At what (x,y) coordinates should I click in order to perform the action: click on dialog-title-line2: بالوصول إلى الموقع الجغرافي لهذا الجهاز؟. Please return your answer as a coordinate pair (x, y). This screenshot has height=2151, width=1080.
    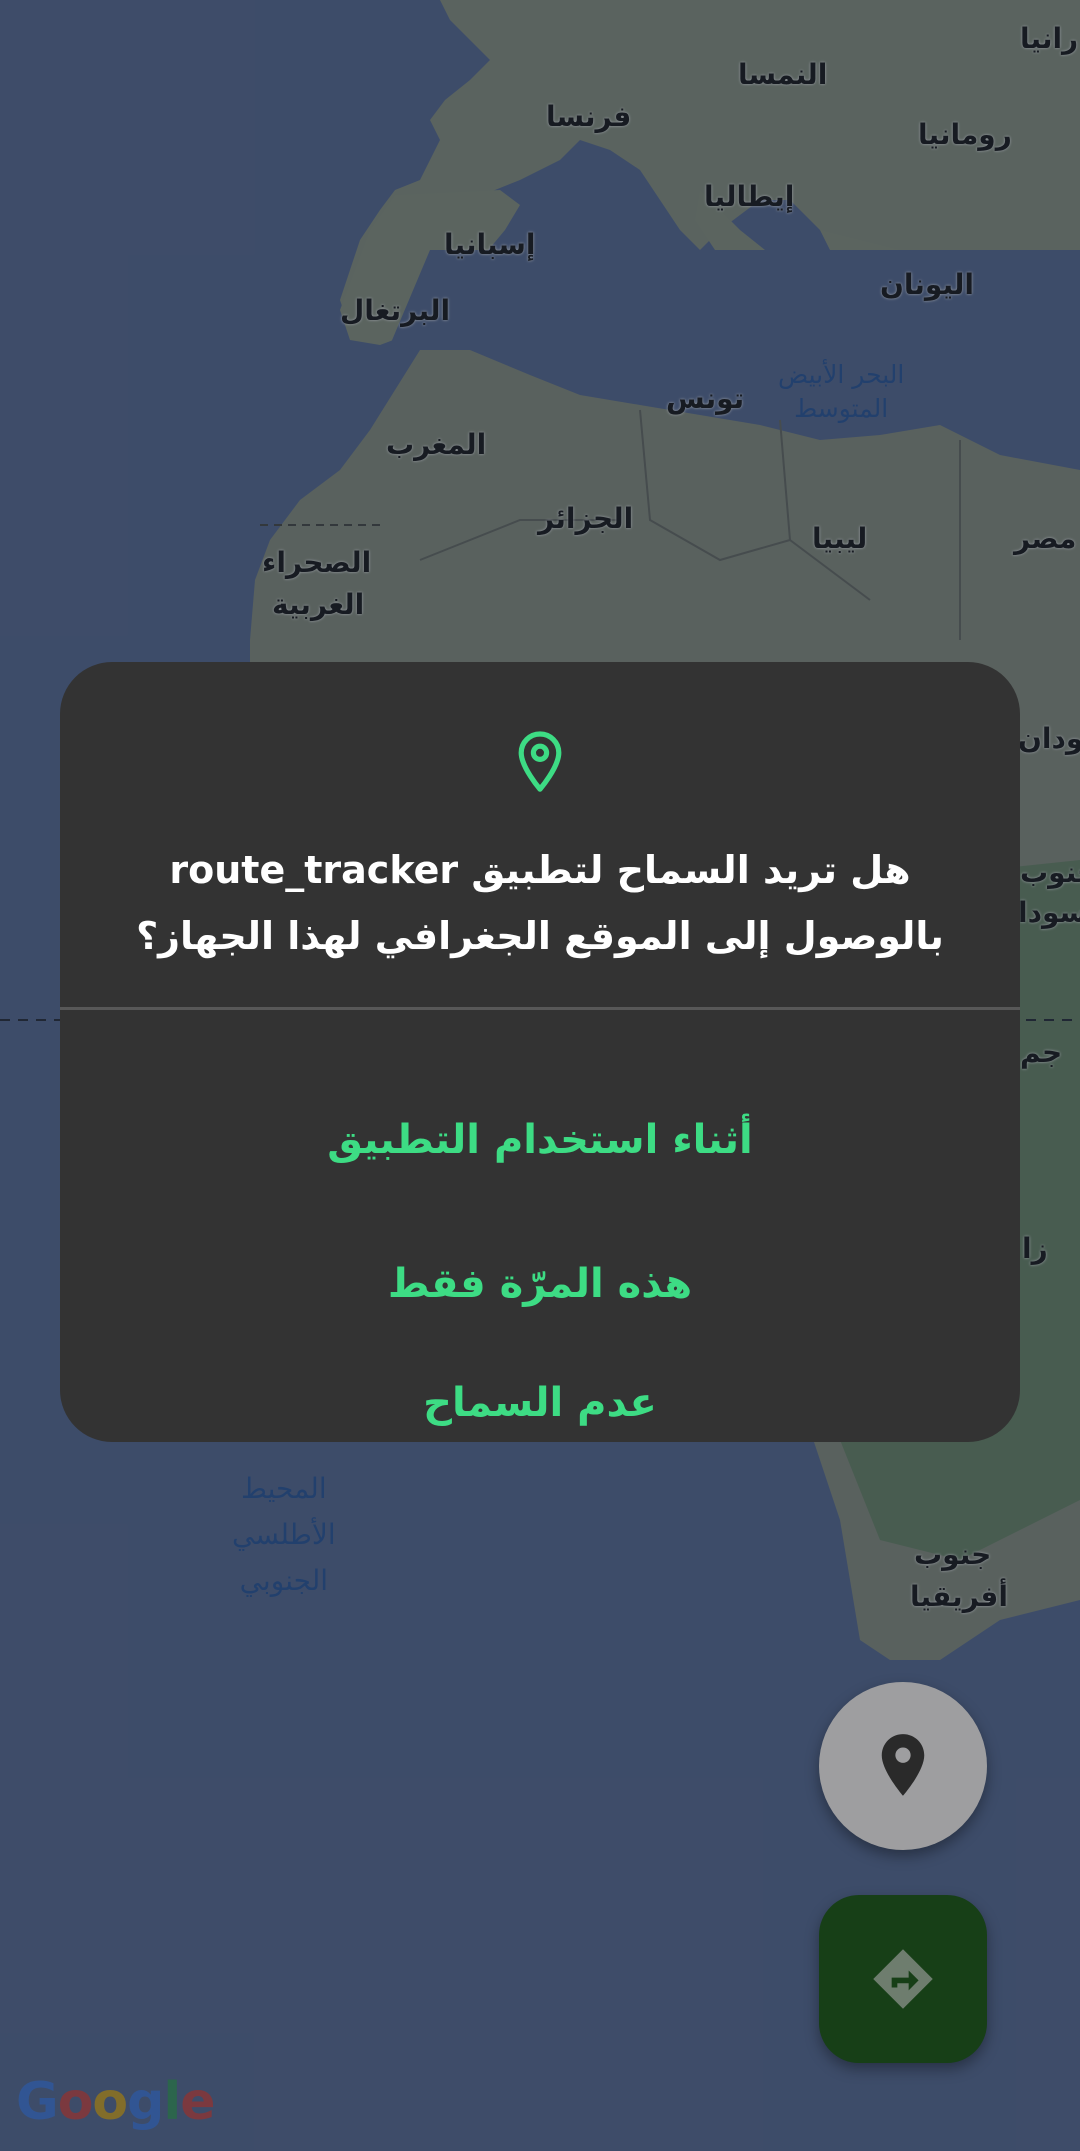
    Looking at the image, I should click on (540, 936).